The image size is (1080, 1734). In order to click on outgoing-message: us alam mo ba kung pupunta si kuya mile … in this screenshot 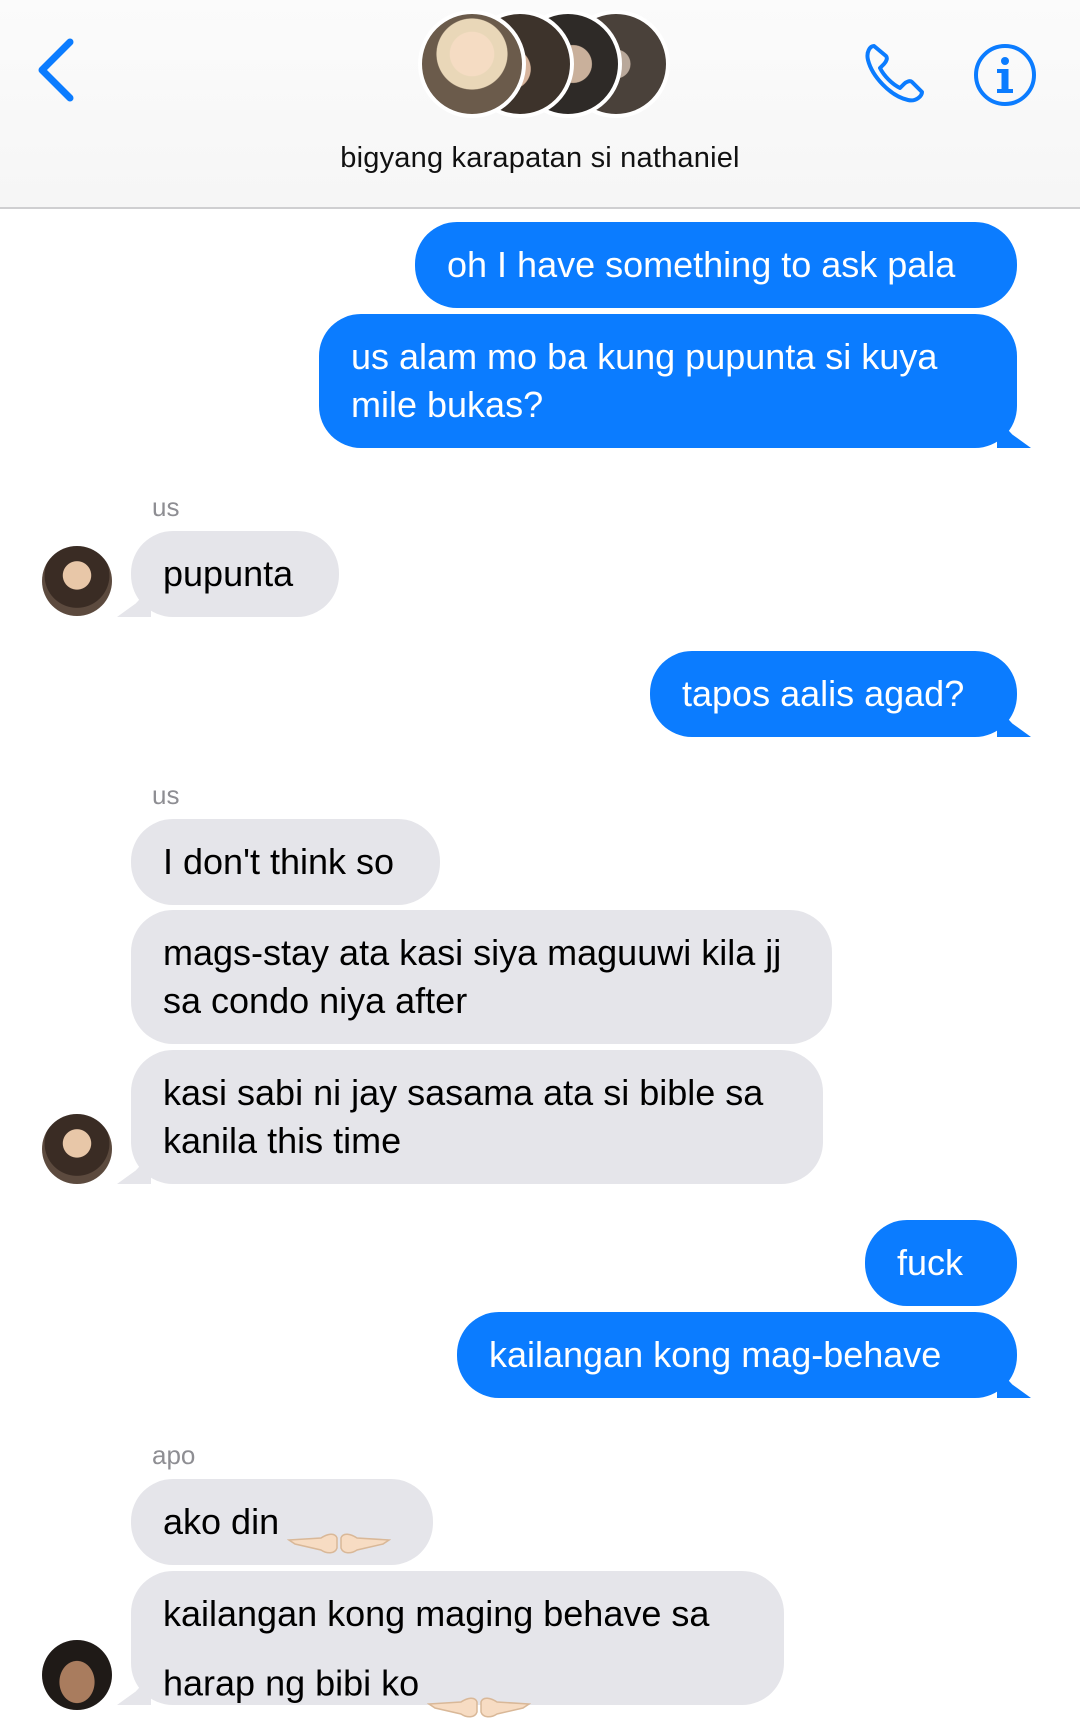, I will do `click(668, 381)`.